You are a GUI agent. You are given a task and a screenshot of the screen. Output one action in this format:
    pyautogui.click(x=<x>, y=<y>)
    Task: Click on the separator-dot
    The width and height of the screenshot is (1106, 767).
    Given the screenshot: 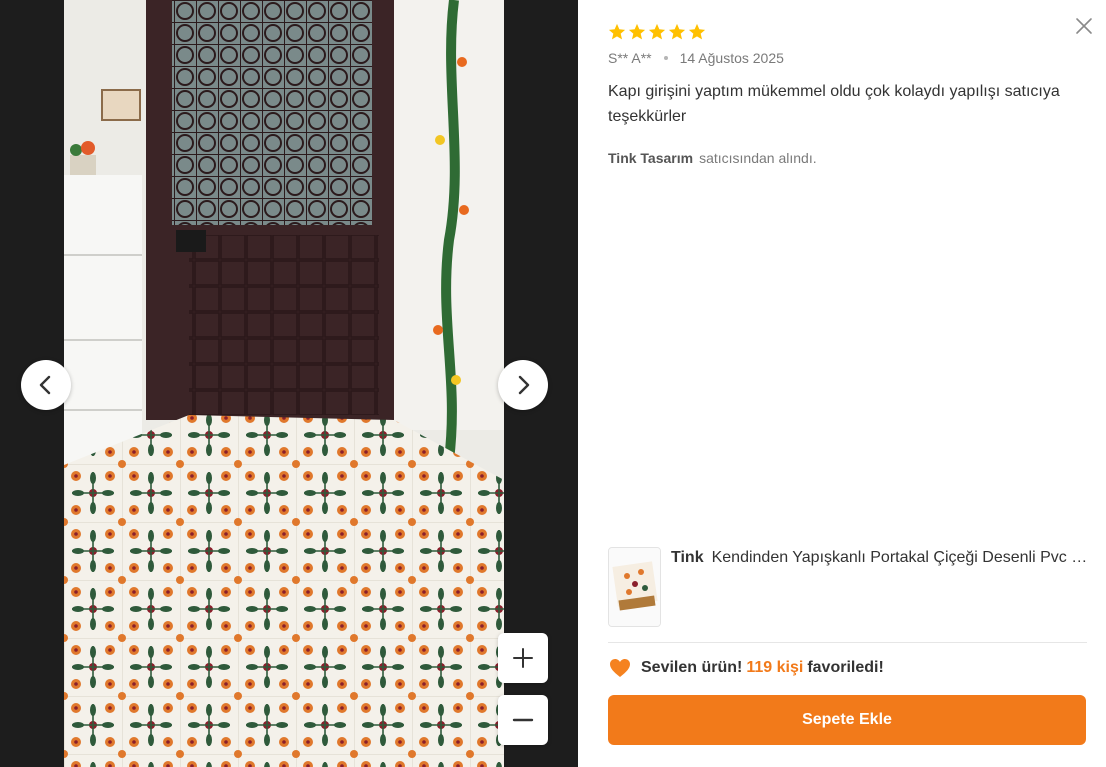 What is the action you would take?
    pyautogui.click(x=665, y=58)
    